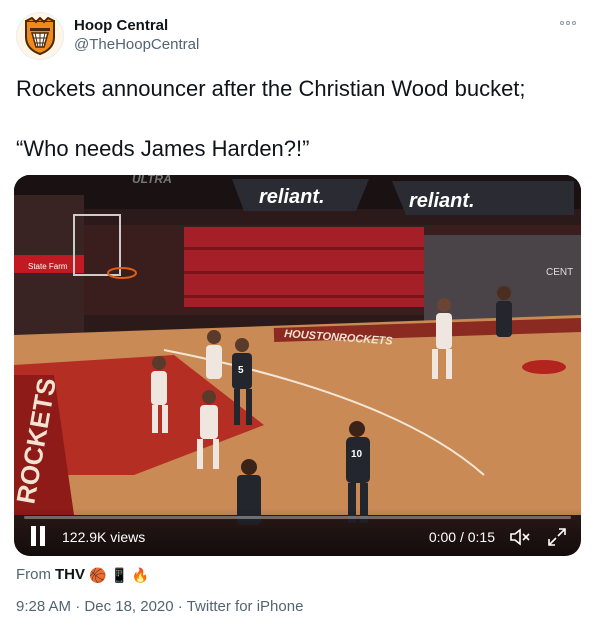  I want to click on sponsor-right: reliant., so click(442, 201).